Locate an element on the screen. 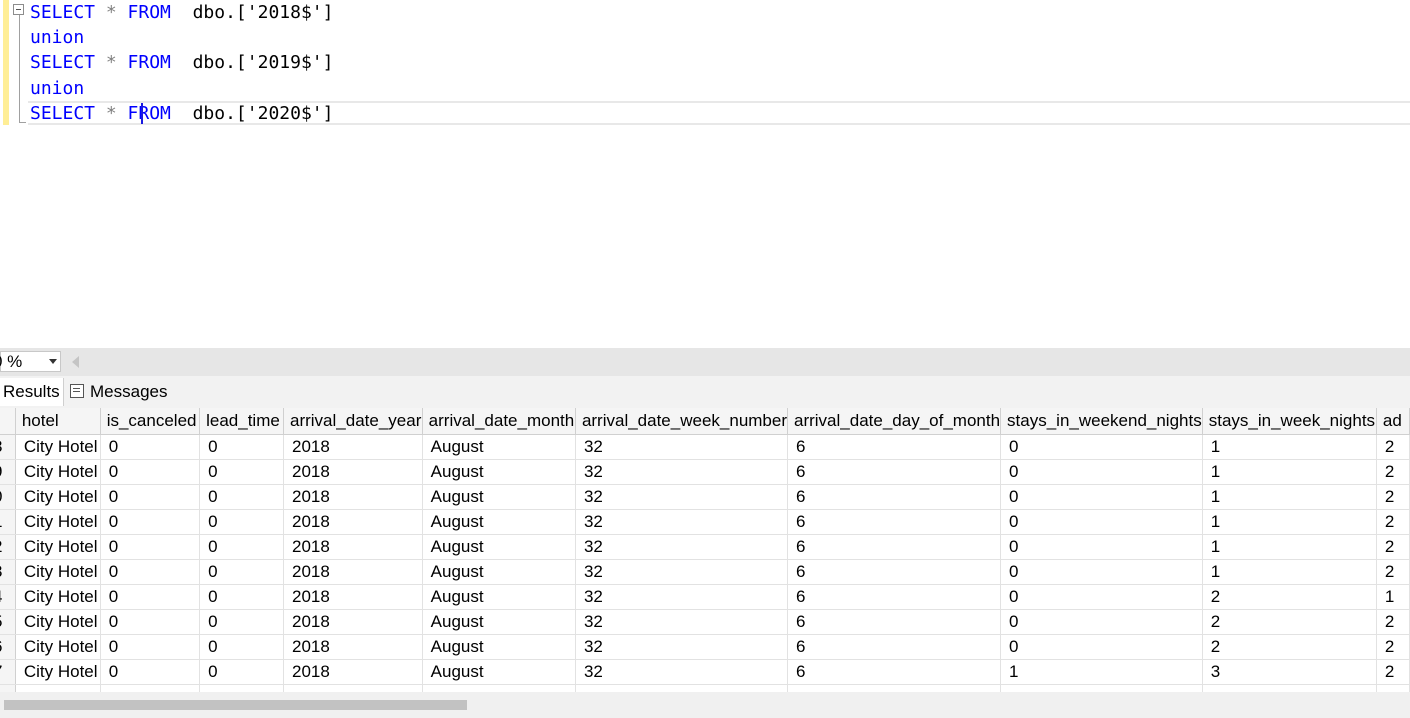  table-row: 1City Hotel002018August326012 is located at coordinates (705, 522).